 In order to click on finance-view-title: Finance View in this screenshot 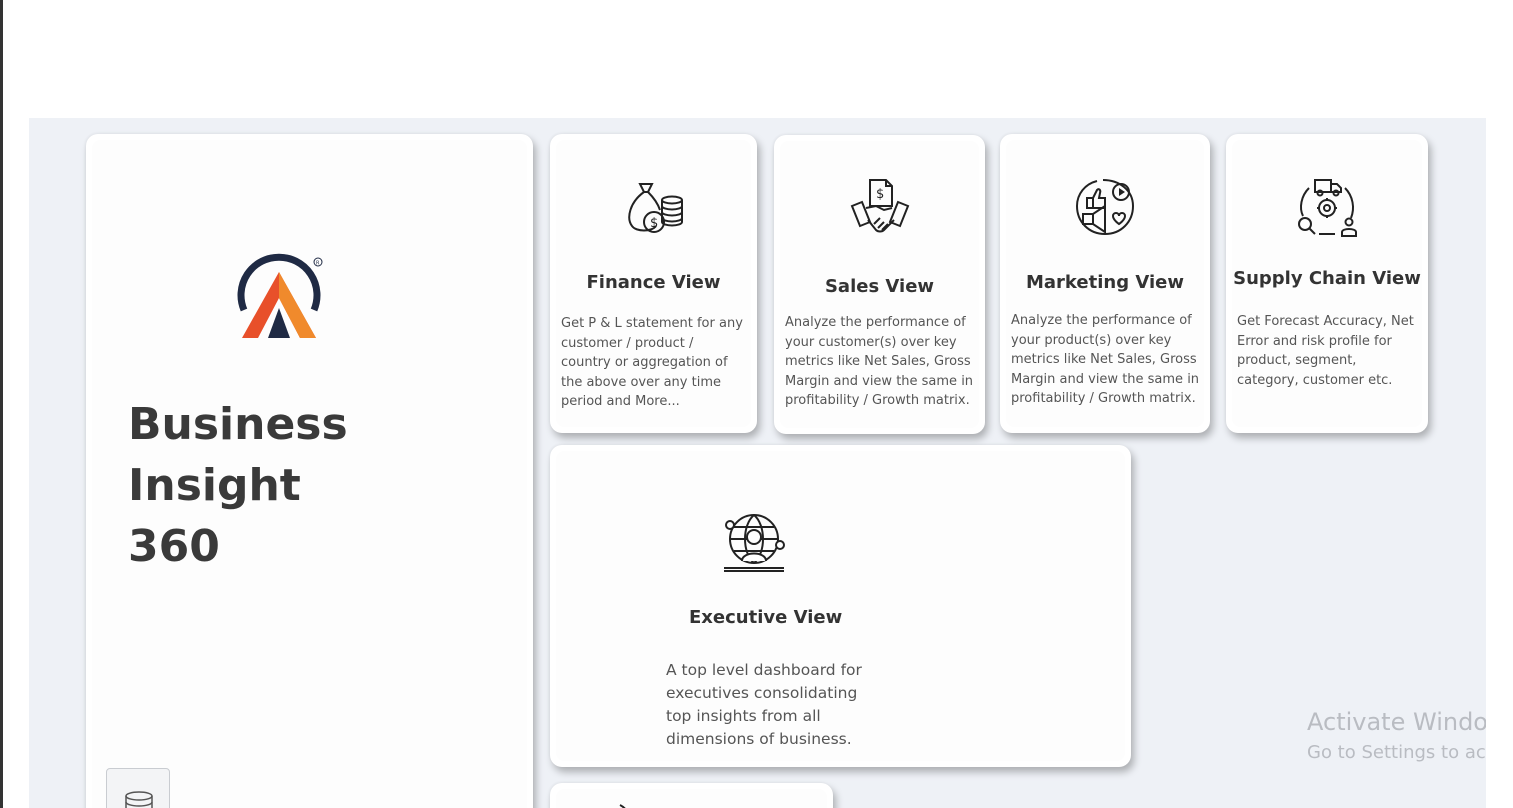, I will do `click(653, 282)`.